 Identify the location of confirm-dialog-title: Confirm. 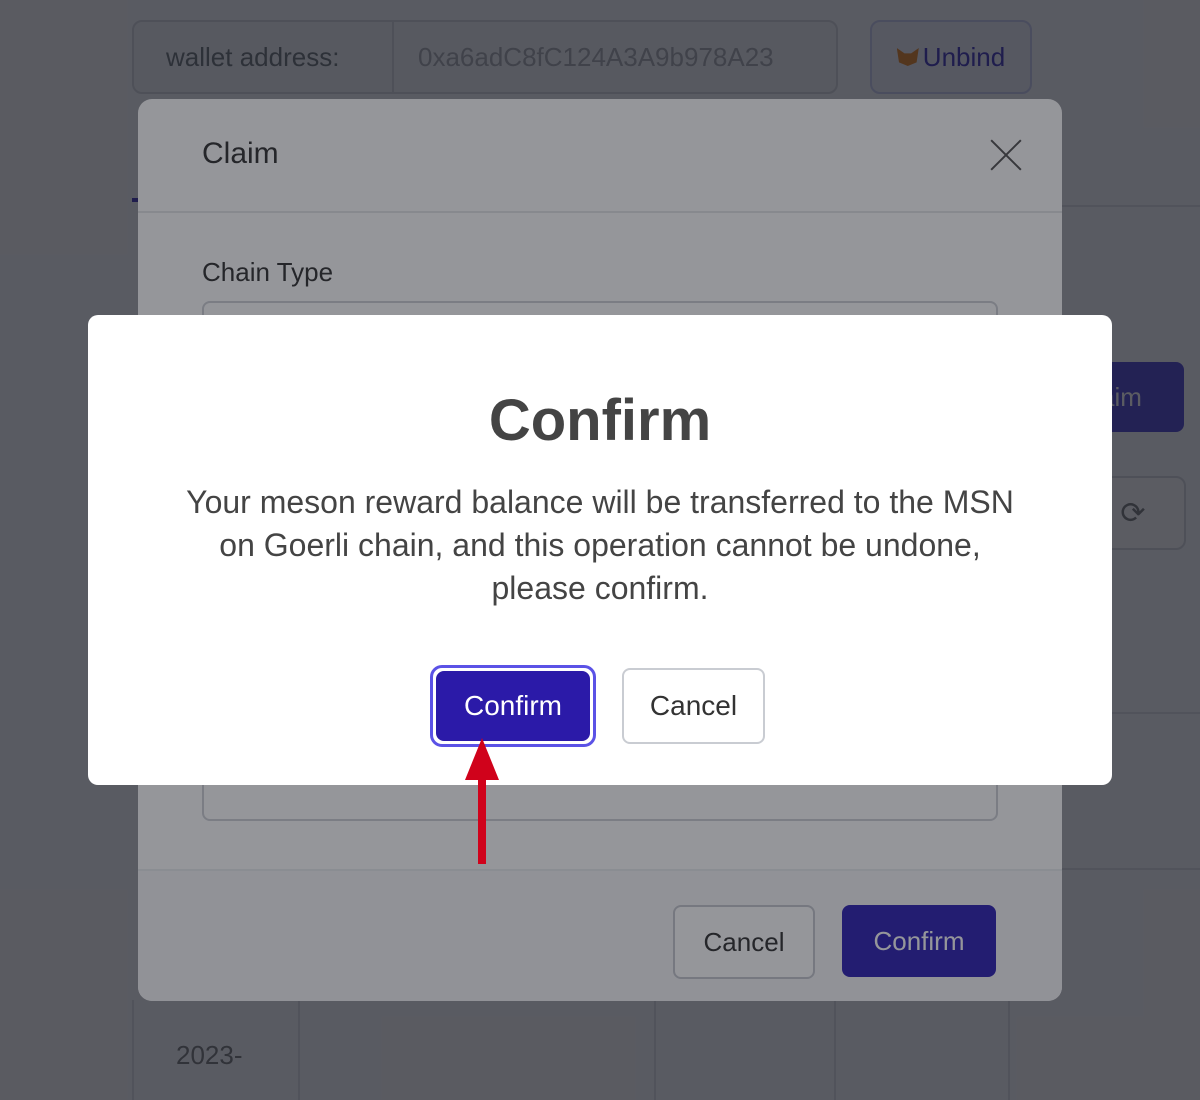
(600, 420).